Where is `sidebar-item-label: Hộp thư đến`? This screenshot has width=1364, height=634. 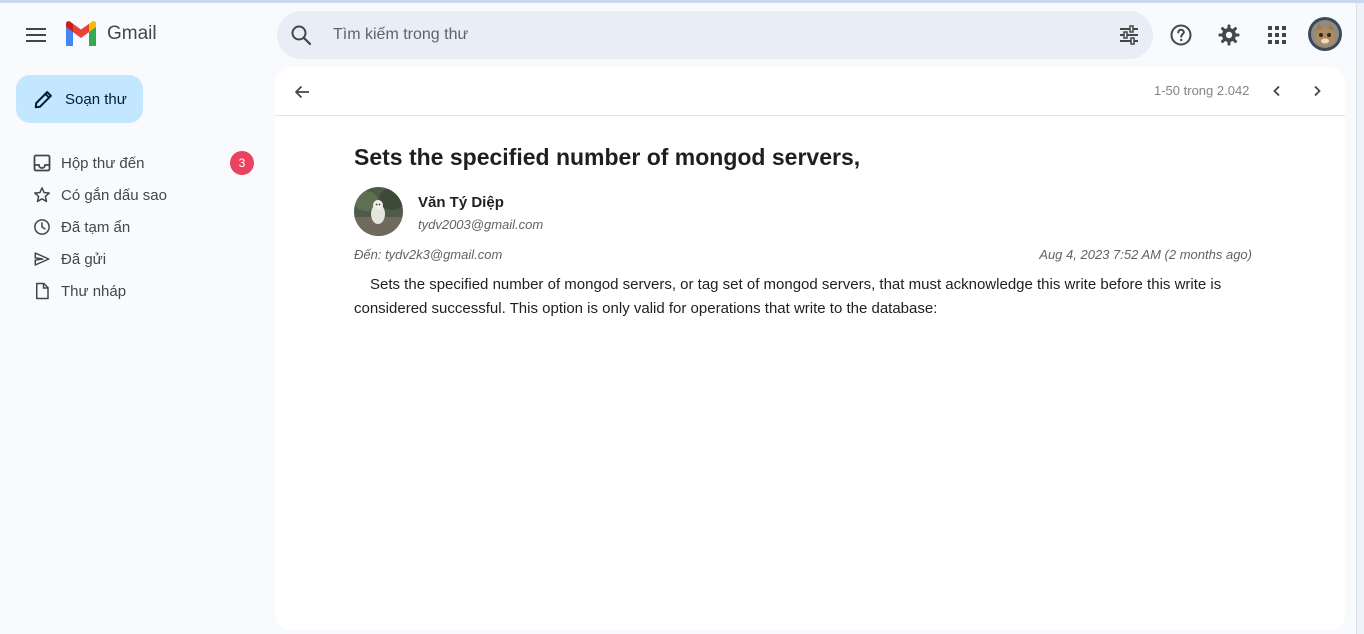 sidebar-item-label: Hộp thư đến is located at coordinates (103, 163).